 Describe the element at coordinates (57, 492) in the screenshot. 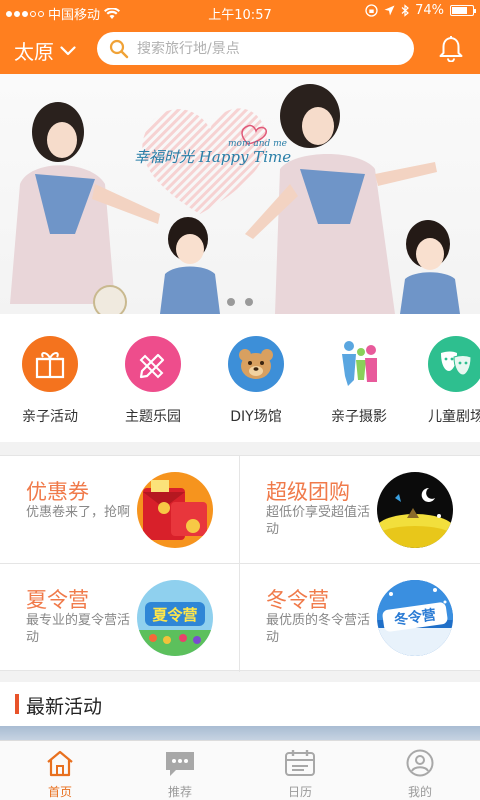

I see `promo-title: 优惠券` at that location.